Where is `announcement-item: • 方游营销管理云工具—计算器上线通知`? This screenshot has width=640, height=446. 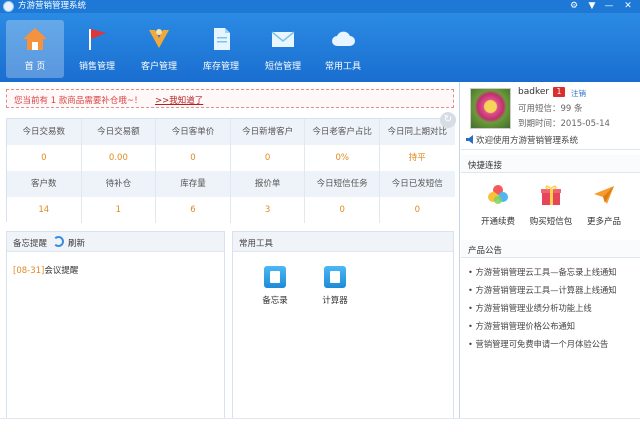
announcement-item: • 方游营销管理云工具—计算器上线通知 is located at coordinates (553, 290).